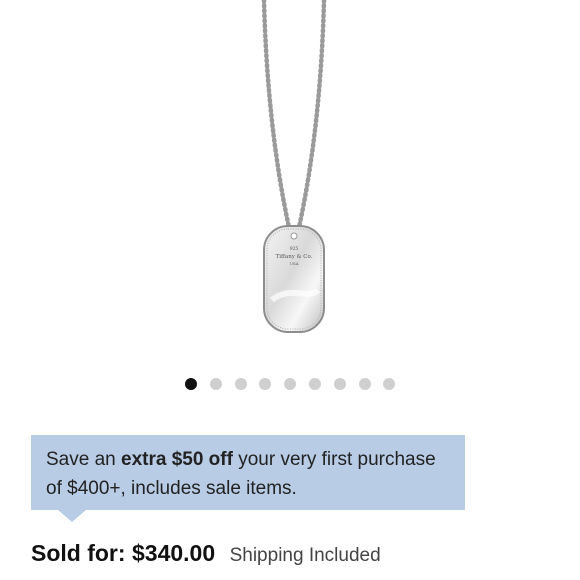  Describe the element at coordinates (294, 279) in the screenshot. I see `dog-tag` at that location.